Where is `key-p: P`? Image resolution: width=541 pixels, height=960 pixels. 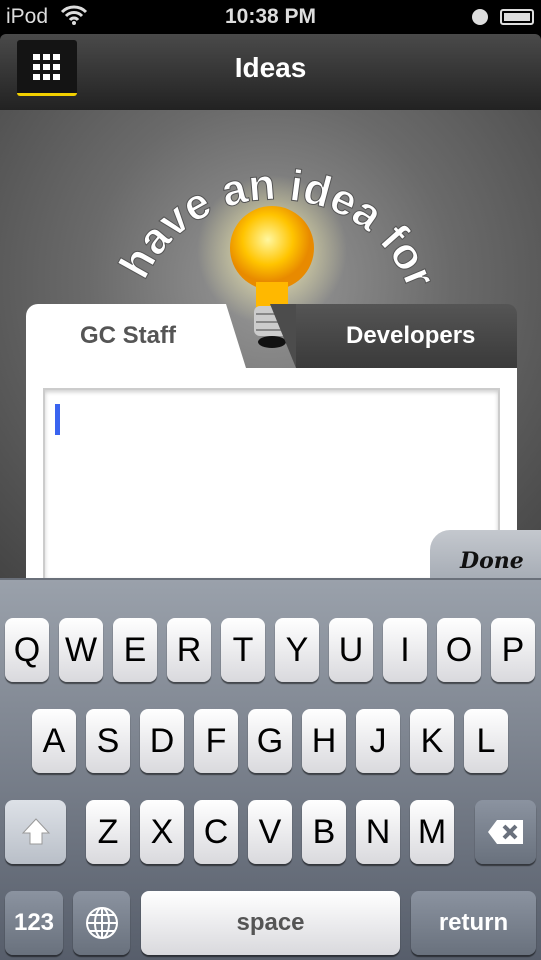 key-p: P is located at coordinates (513, 650).